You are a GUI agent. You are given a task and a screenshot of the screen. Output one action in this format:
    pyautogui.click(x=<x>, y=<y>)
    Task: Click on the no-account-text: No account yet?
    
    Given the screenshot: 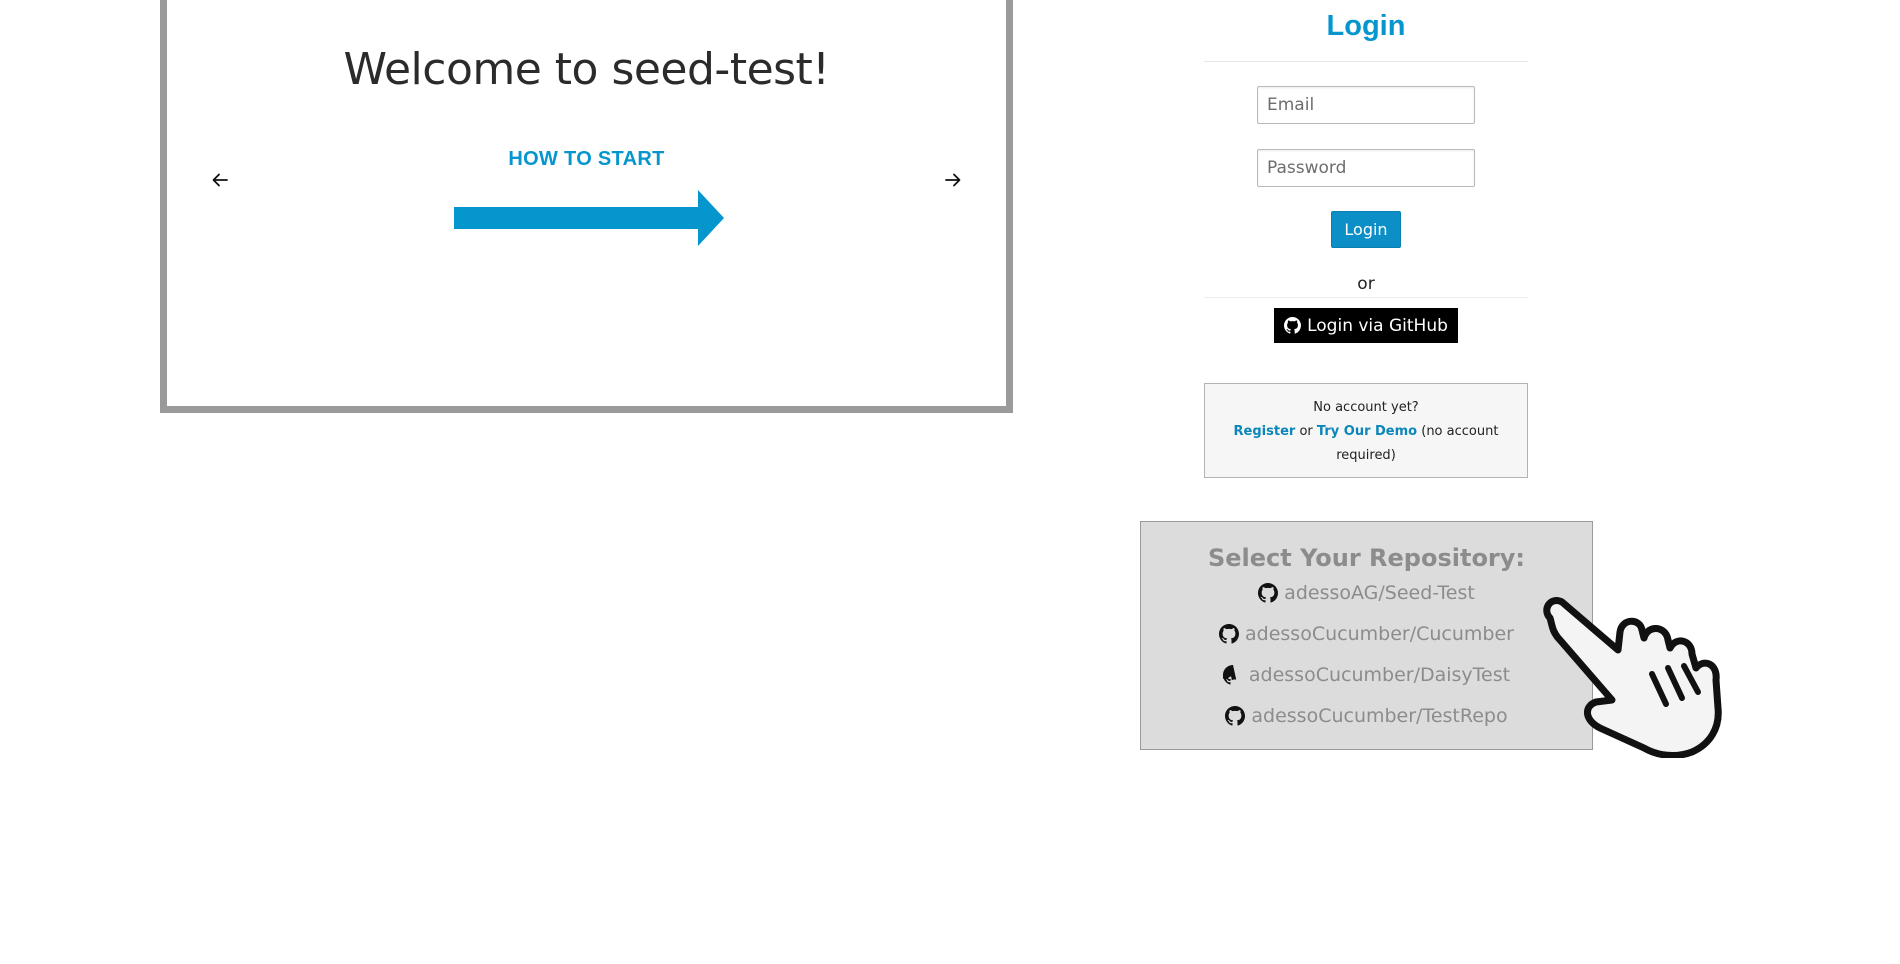 What is the action you would take?
    pyautogui.click(x=1366, y=407)
    